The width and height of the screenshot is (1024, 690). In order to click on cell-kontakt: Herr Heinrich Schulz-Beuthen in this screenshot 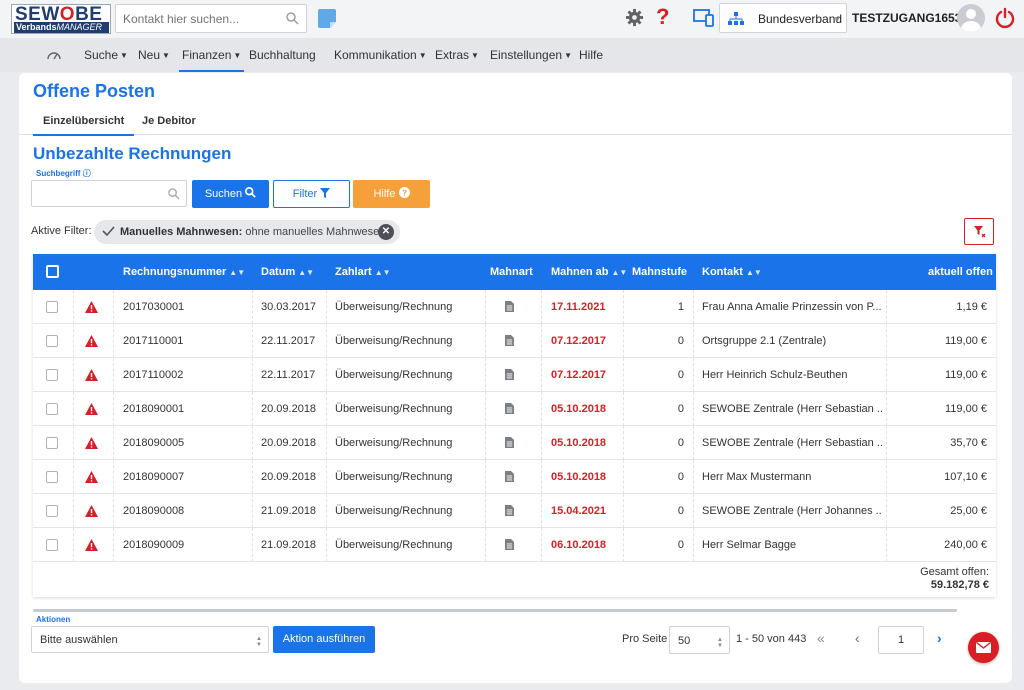, I will do `click(775, 375)`.